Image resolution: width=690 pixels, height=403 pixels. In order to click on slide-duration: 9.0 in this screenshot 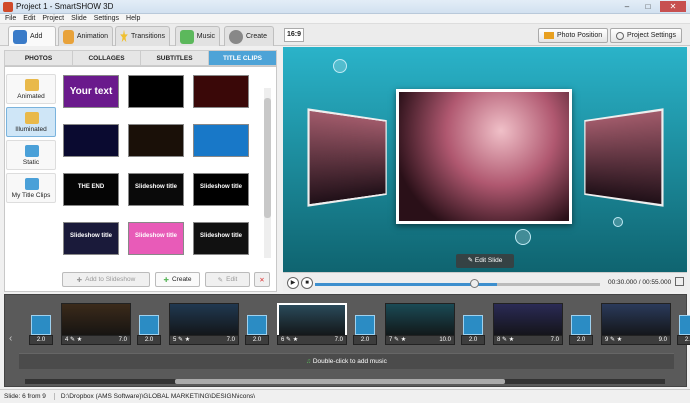, I will do `click(664, 340)`.